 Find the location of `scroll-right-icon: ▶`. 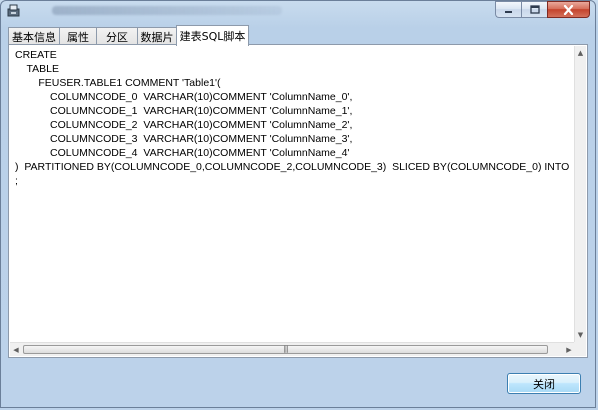

scroll-right-icon: ▶ is located at coordinates (569, 350).